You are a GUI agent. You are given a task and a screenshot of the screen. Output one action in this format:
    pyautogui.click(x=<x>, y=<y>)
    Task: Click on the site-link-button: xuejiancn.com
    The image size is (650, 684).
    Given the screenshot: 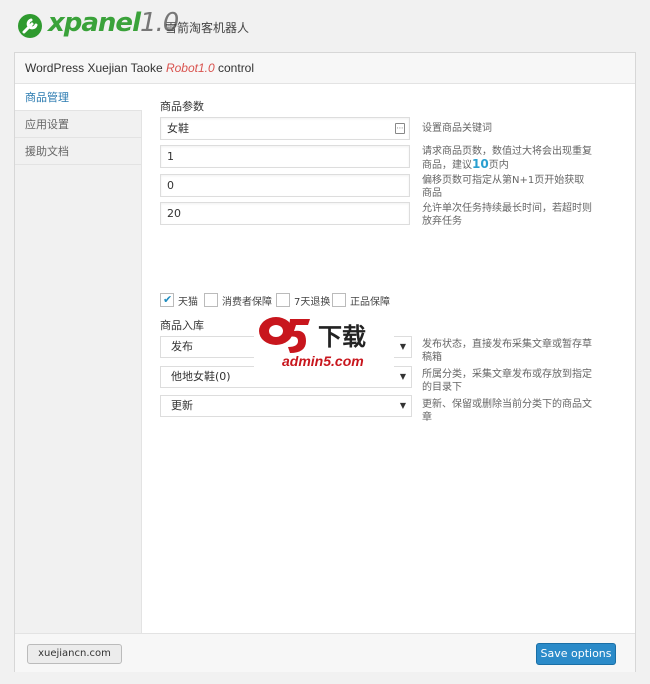 What is the action you would take?
    pyautogui.click(x=74, y=654)
    